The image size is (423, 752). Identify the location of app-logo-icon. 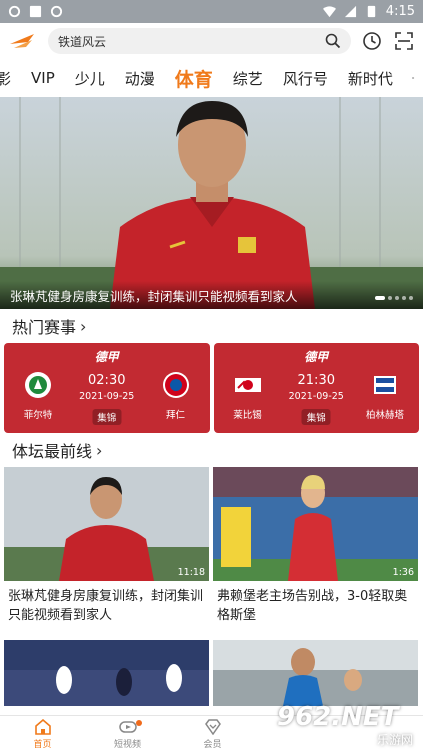
(23, 41).